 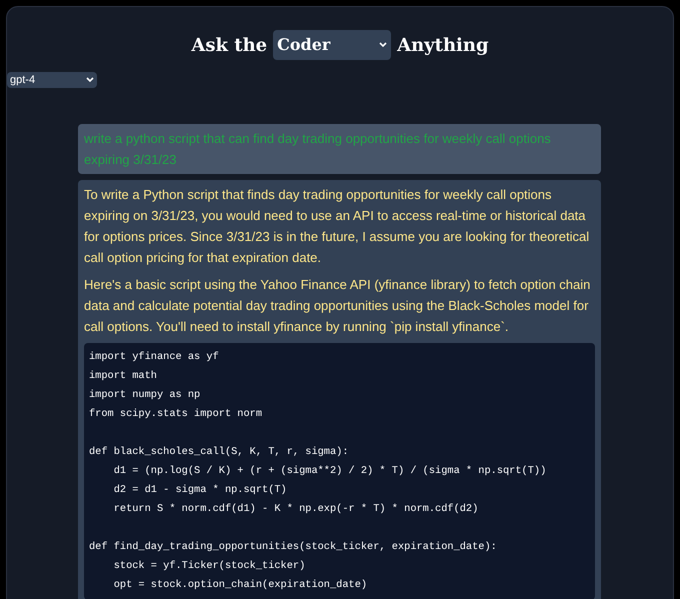 What do you see at coordinates (52, 80) in the screenshot?
I see `model-select: gpt-4` at bounding box center [52, 80].